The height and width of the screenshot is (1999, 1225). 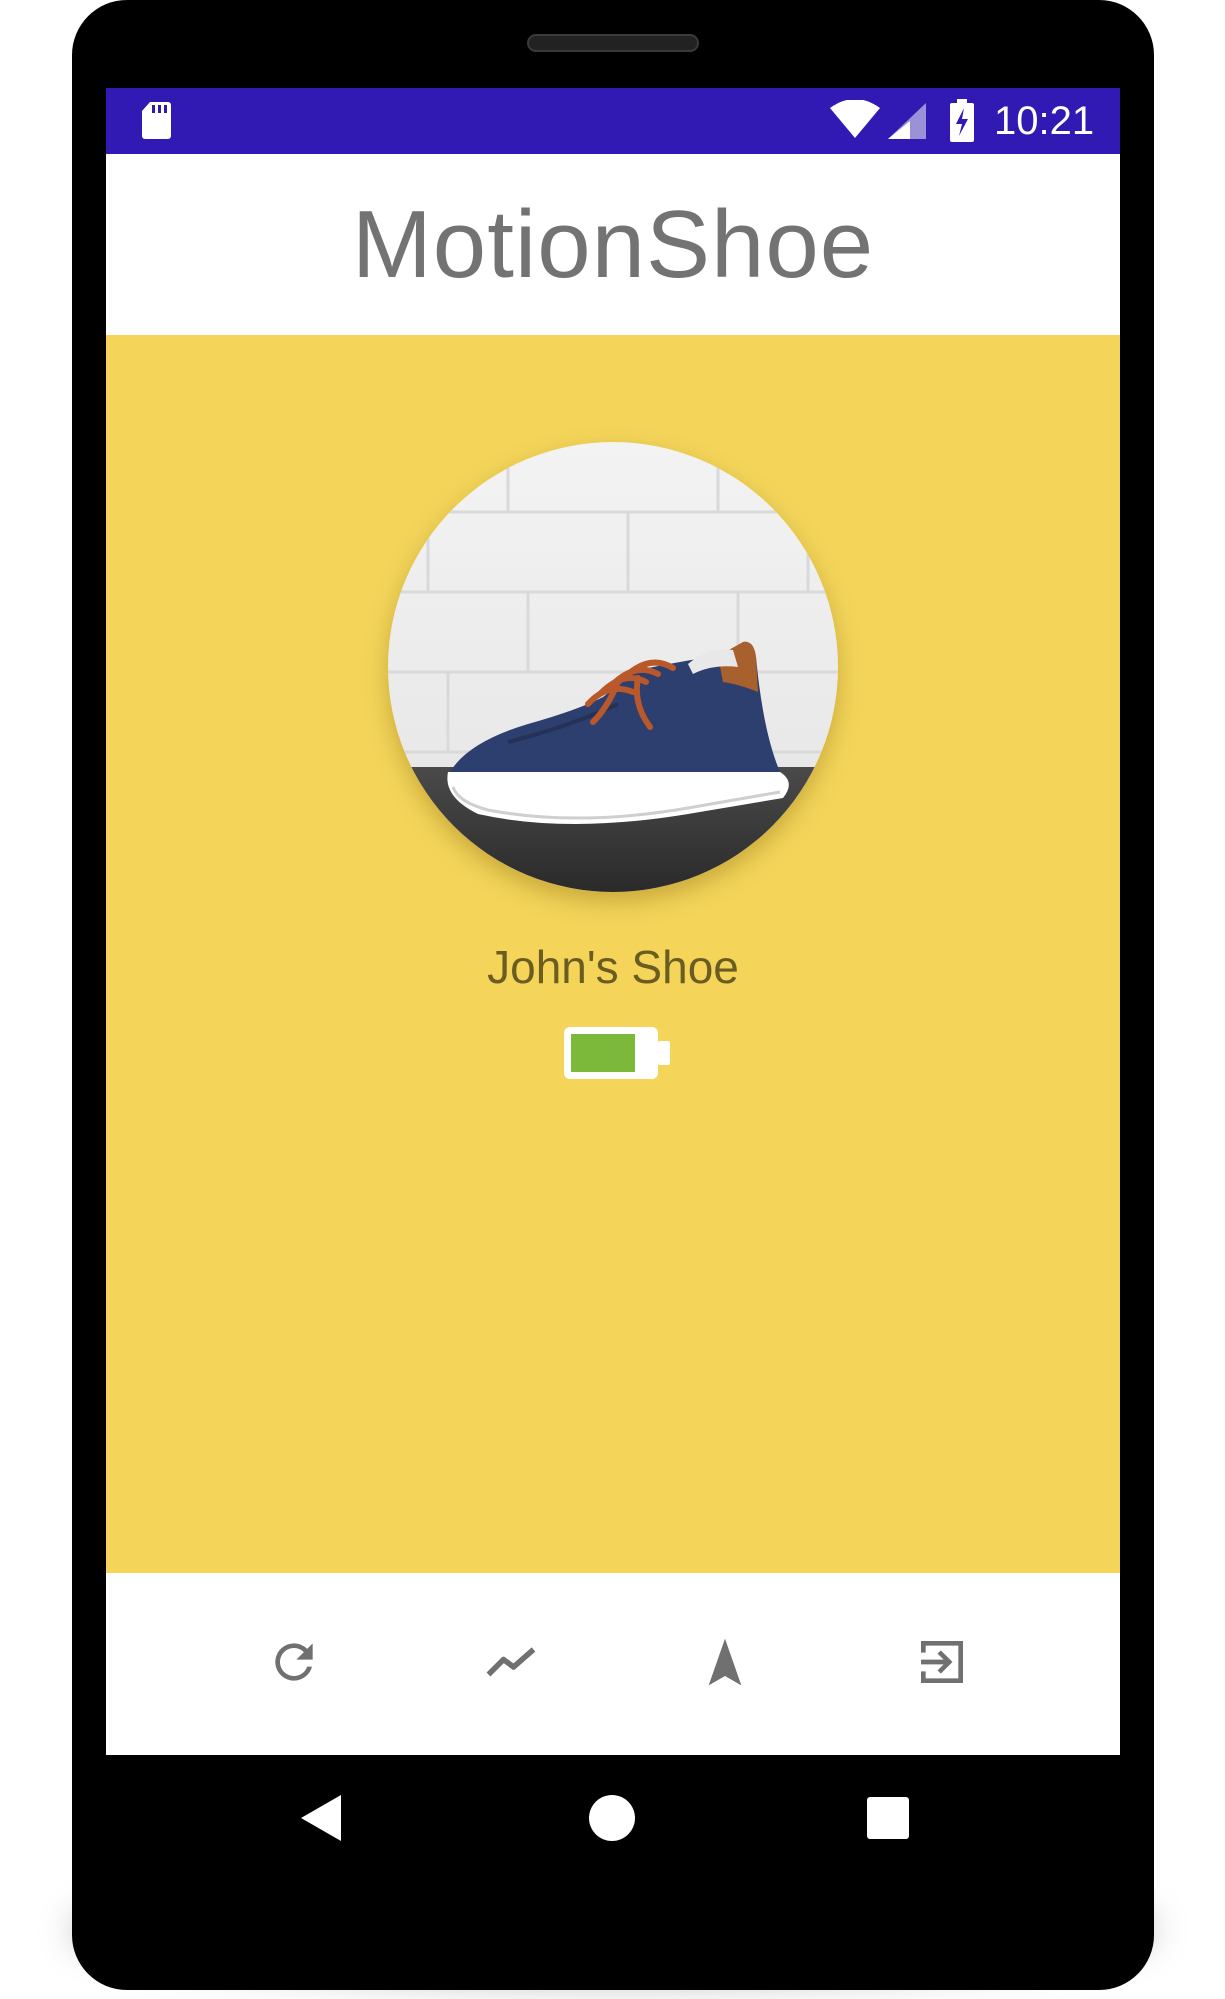 I want to click on exit-button, so click(x=942, y=1664).